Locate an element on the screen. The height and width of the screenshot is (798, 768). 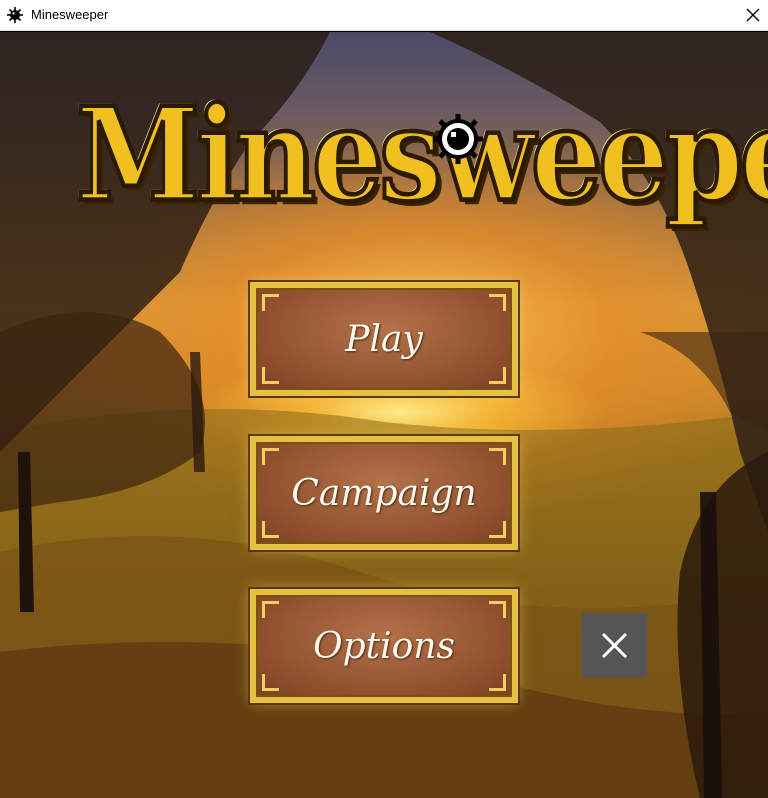
play-button: Play is located at coordinates (384, 339).